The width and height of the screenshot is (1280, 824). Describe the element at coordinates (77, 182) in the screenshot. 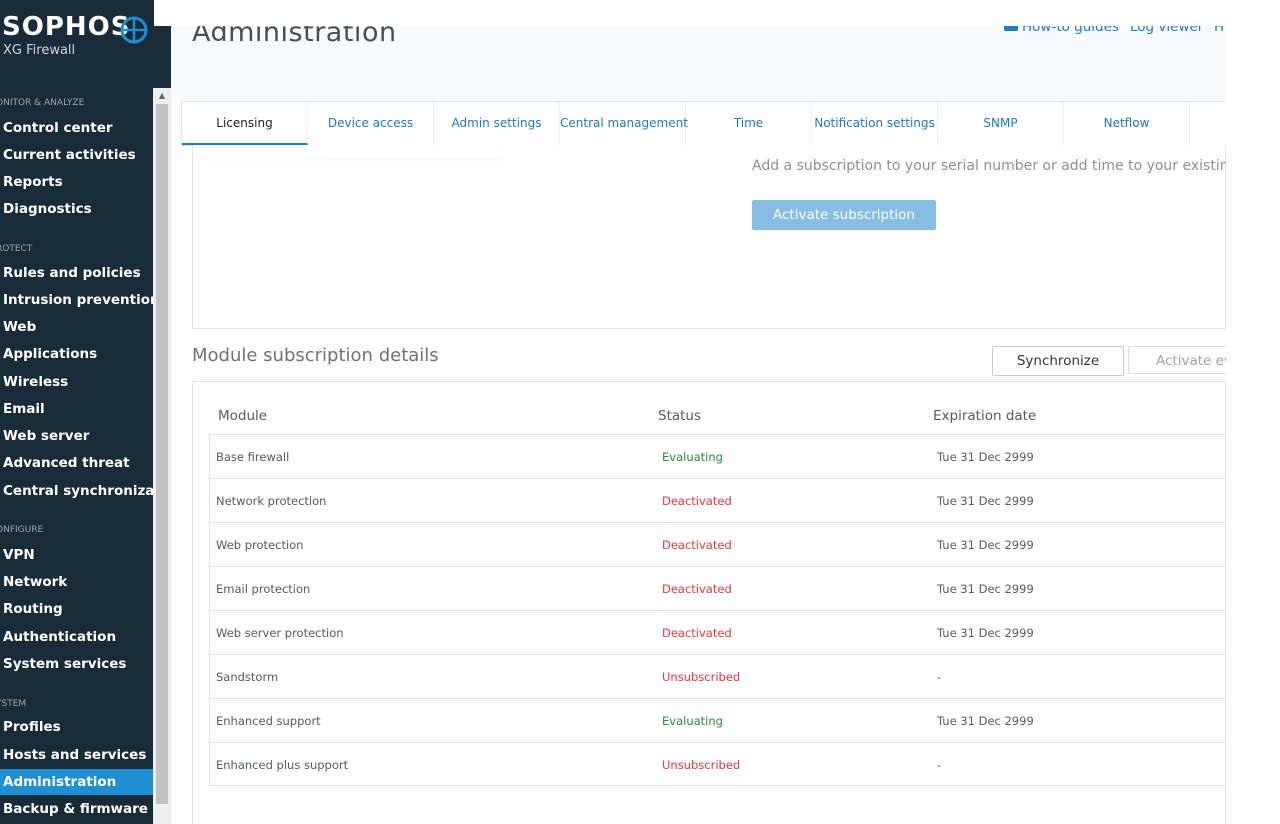

I see `nav-item-reports: Reports` at that location.